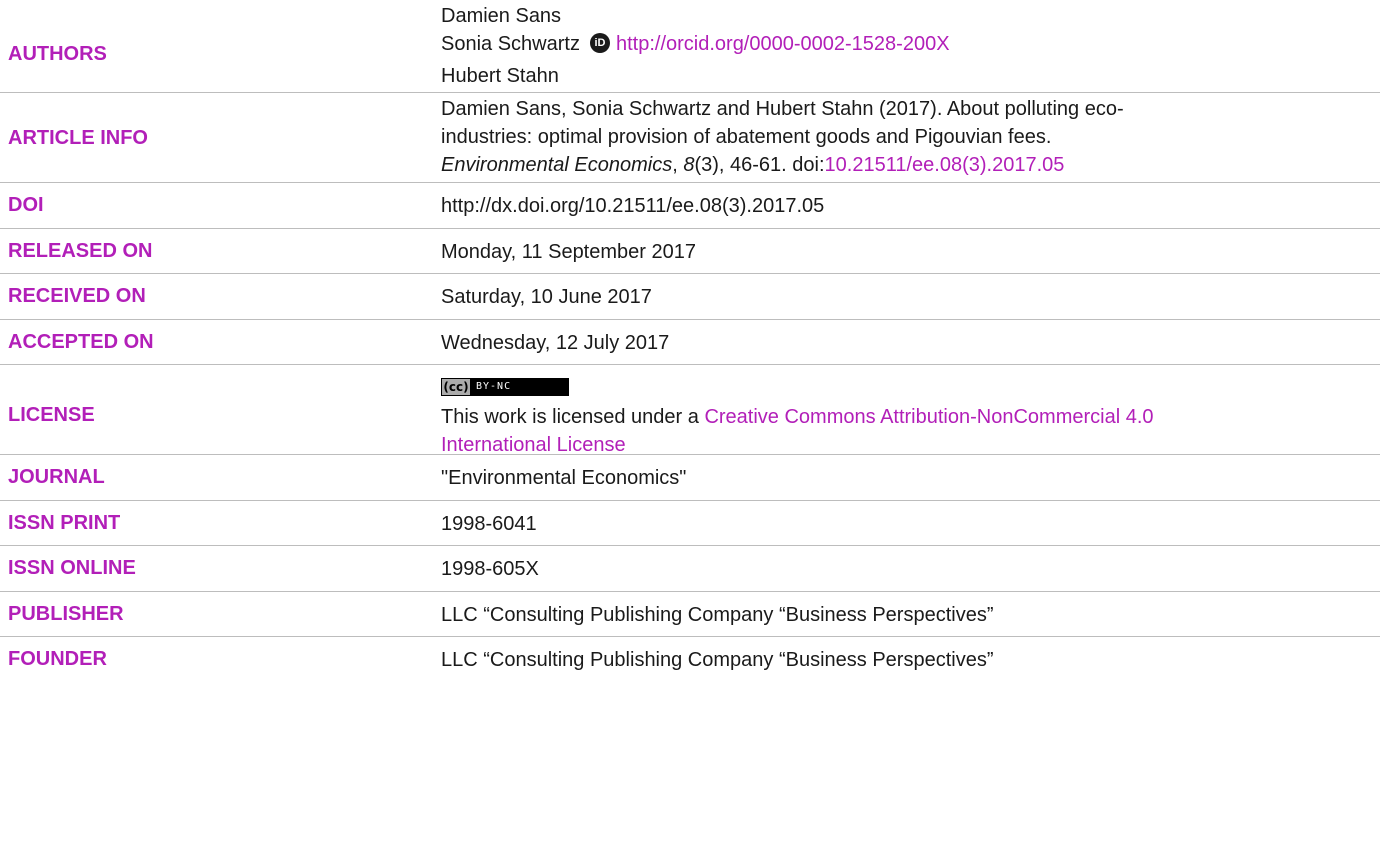 This screenshot has height=860, width=1380. I want to click on doi-label: DOI, so click(26, 205).